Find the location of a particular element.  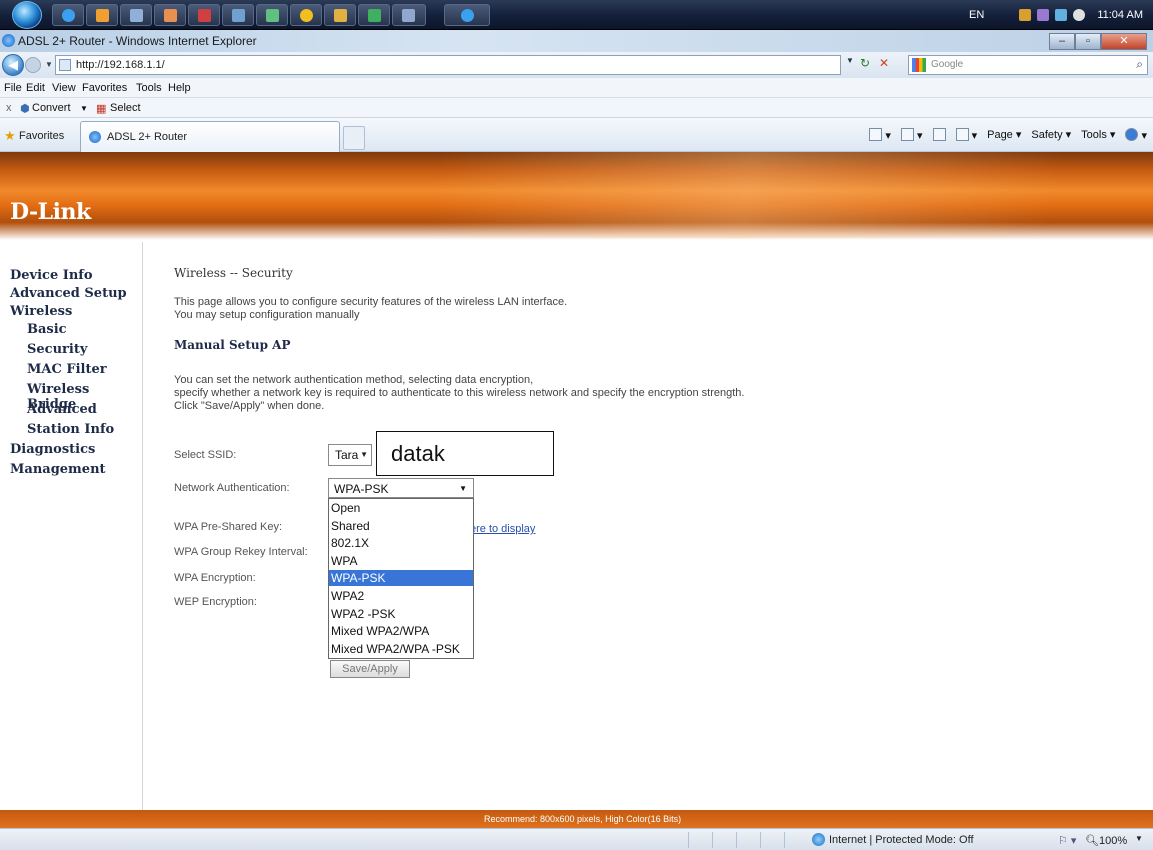

menu-edit: Edit is located at coordinates (35, 88).